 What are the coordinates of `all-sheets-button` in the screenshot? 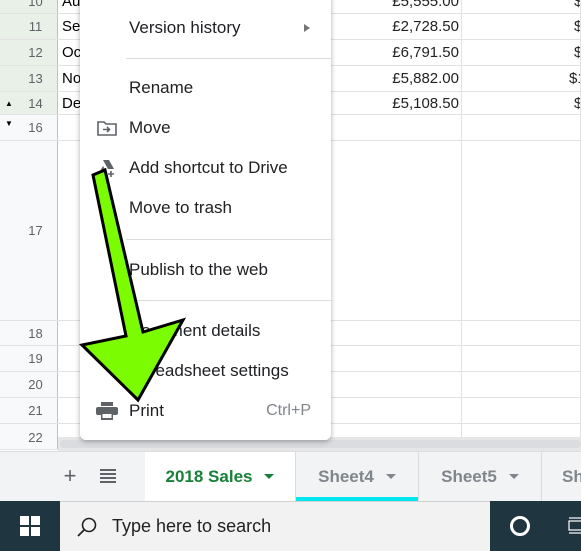 It's located at (108, 476).